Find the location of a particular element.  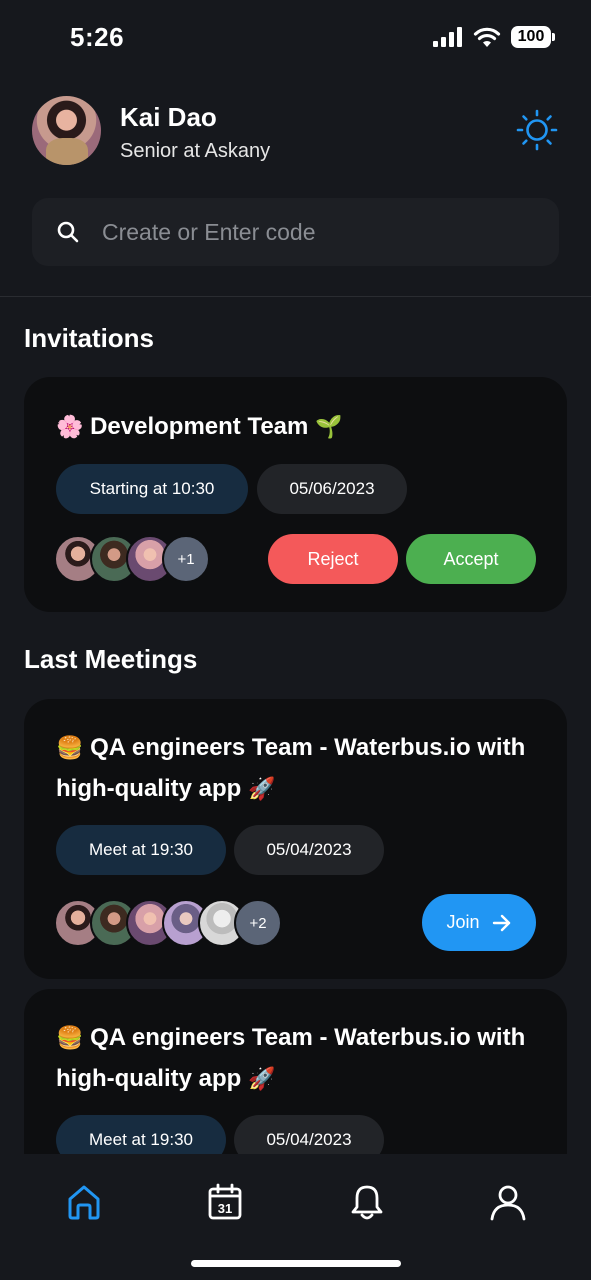

search-icon is located at coordinates (68, 232).